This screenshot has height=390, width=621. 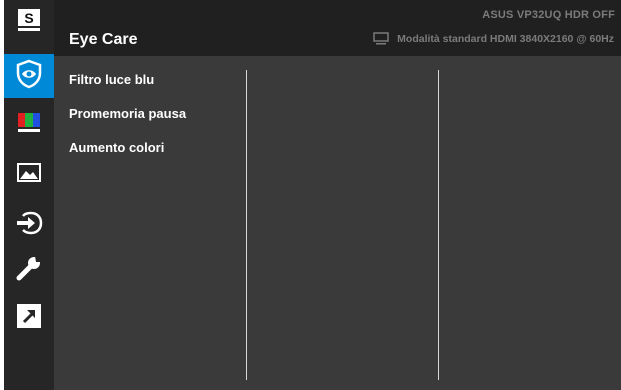 I want to click on mode-info: Modalità standard HDMI 3840X2160 @ 60Hz, so click(x=505, y=38).